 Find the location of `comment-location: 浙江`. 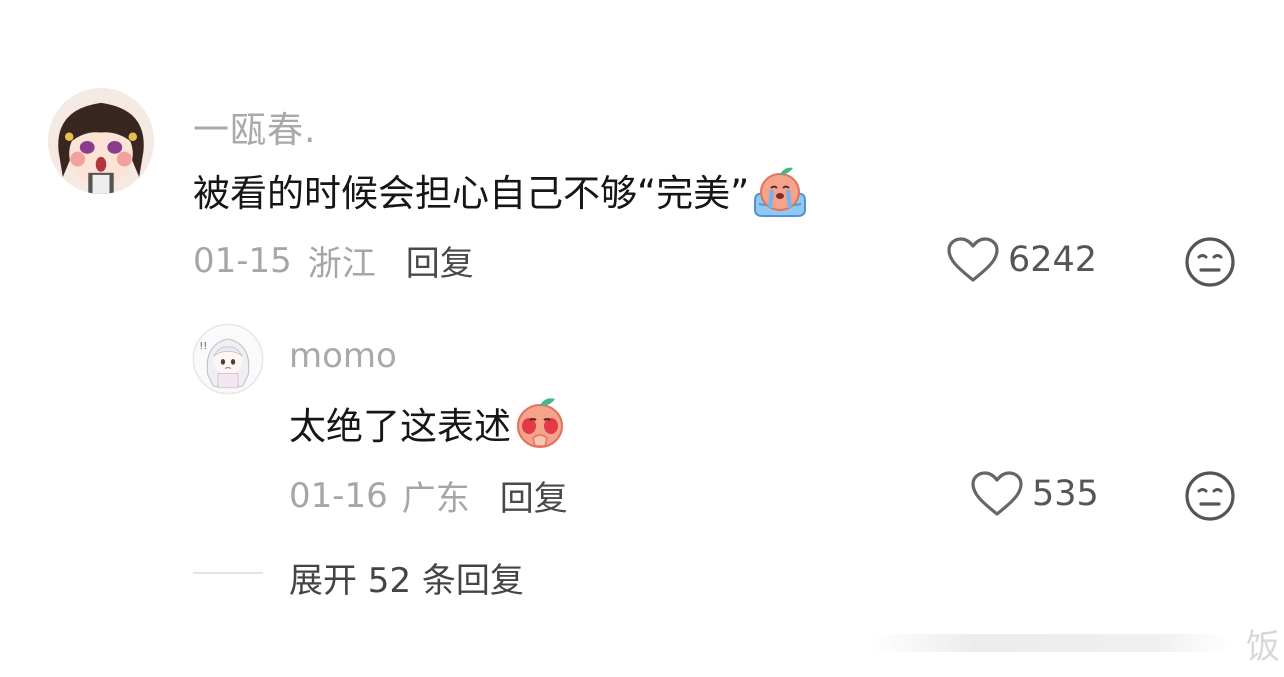

comment-location: 浙江 is located at coordinates (341, 264).